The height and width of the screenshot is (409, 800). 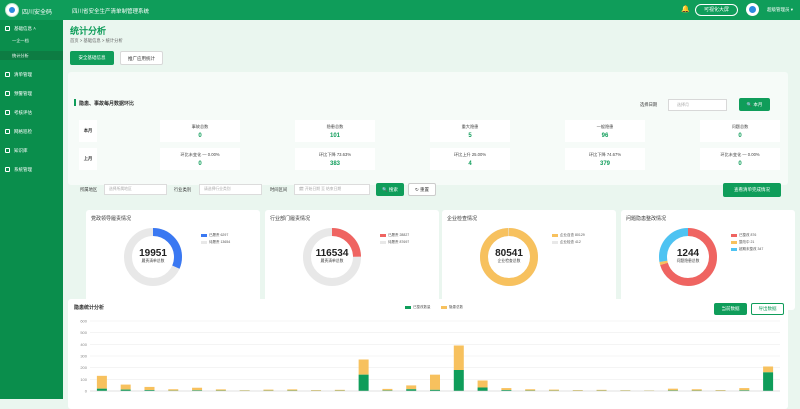 I want to click on legend-value: 6297, so click(x=224, y=235).